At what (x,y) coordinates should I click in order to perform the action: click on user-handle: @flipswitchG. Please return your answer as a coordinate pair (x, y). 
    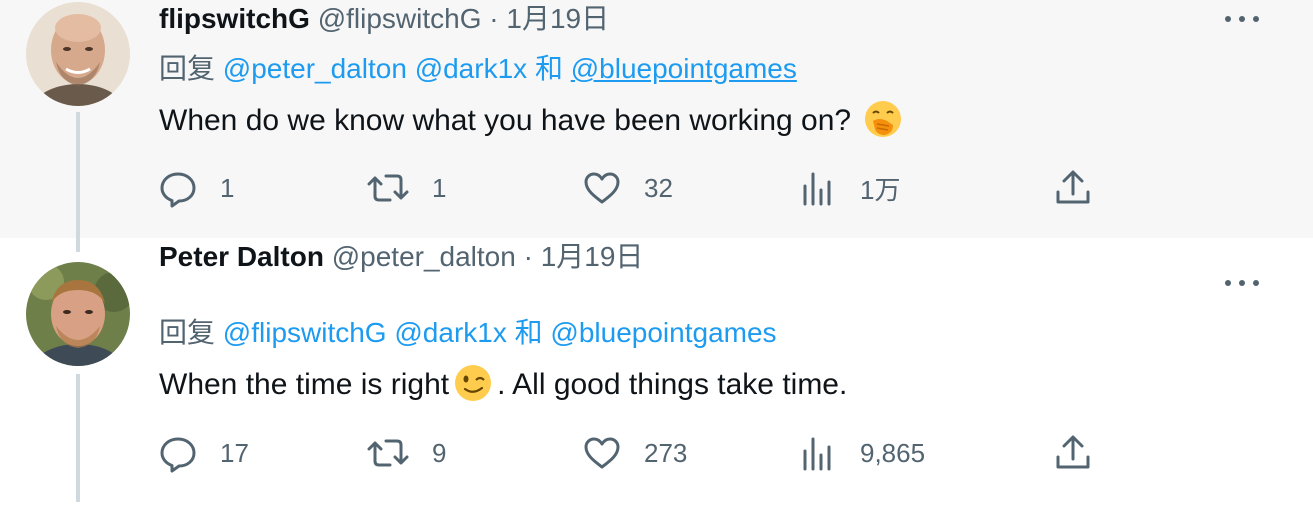
    Looking at the image, I should click on (400, 18).